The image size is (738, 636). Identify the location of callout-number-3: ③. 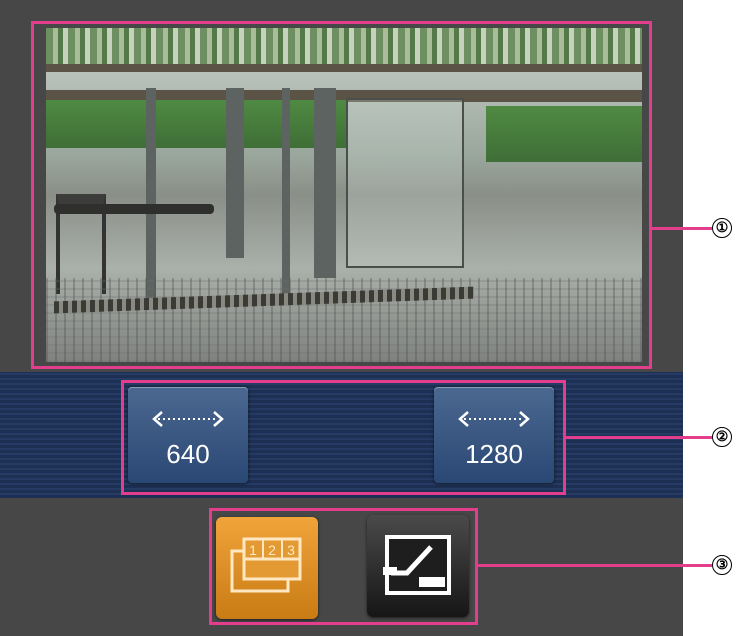
(722, 565).